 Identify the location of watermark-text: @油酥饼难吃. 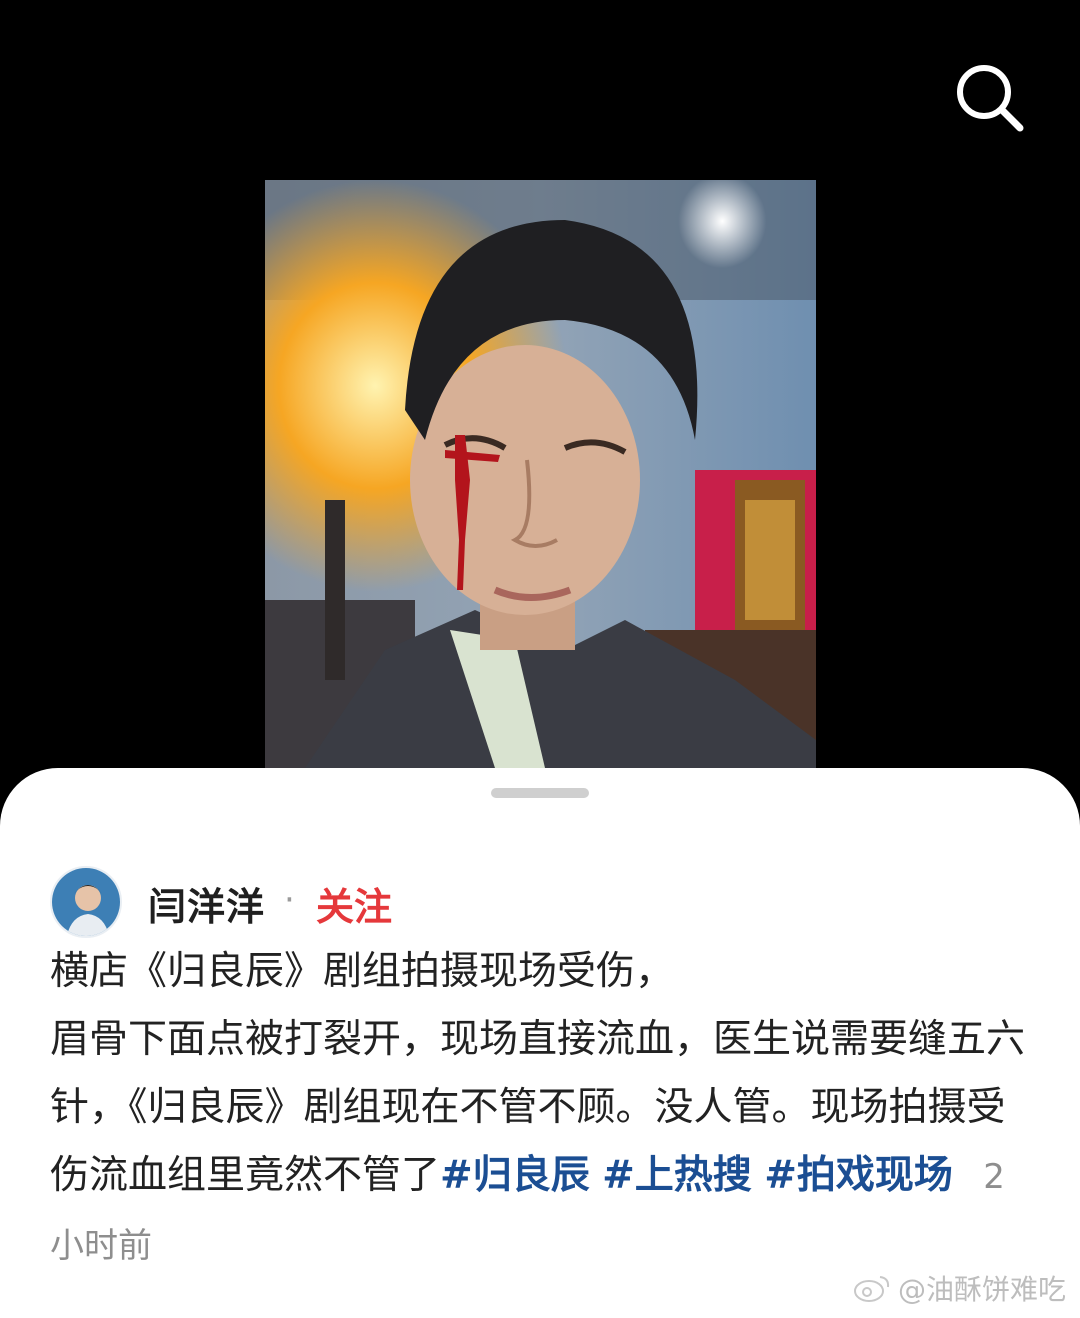
(981, 1289).